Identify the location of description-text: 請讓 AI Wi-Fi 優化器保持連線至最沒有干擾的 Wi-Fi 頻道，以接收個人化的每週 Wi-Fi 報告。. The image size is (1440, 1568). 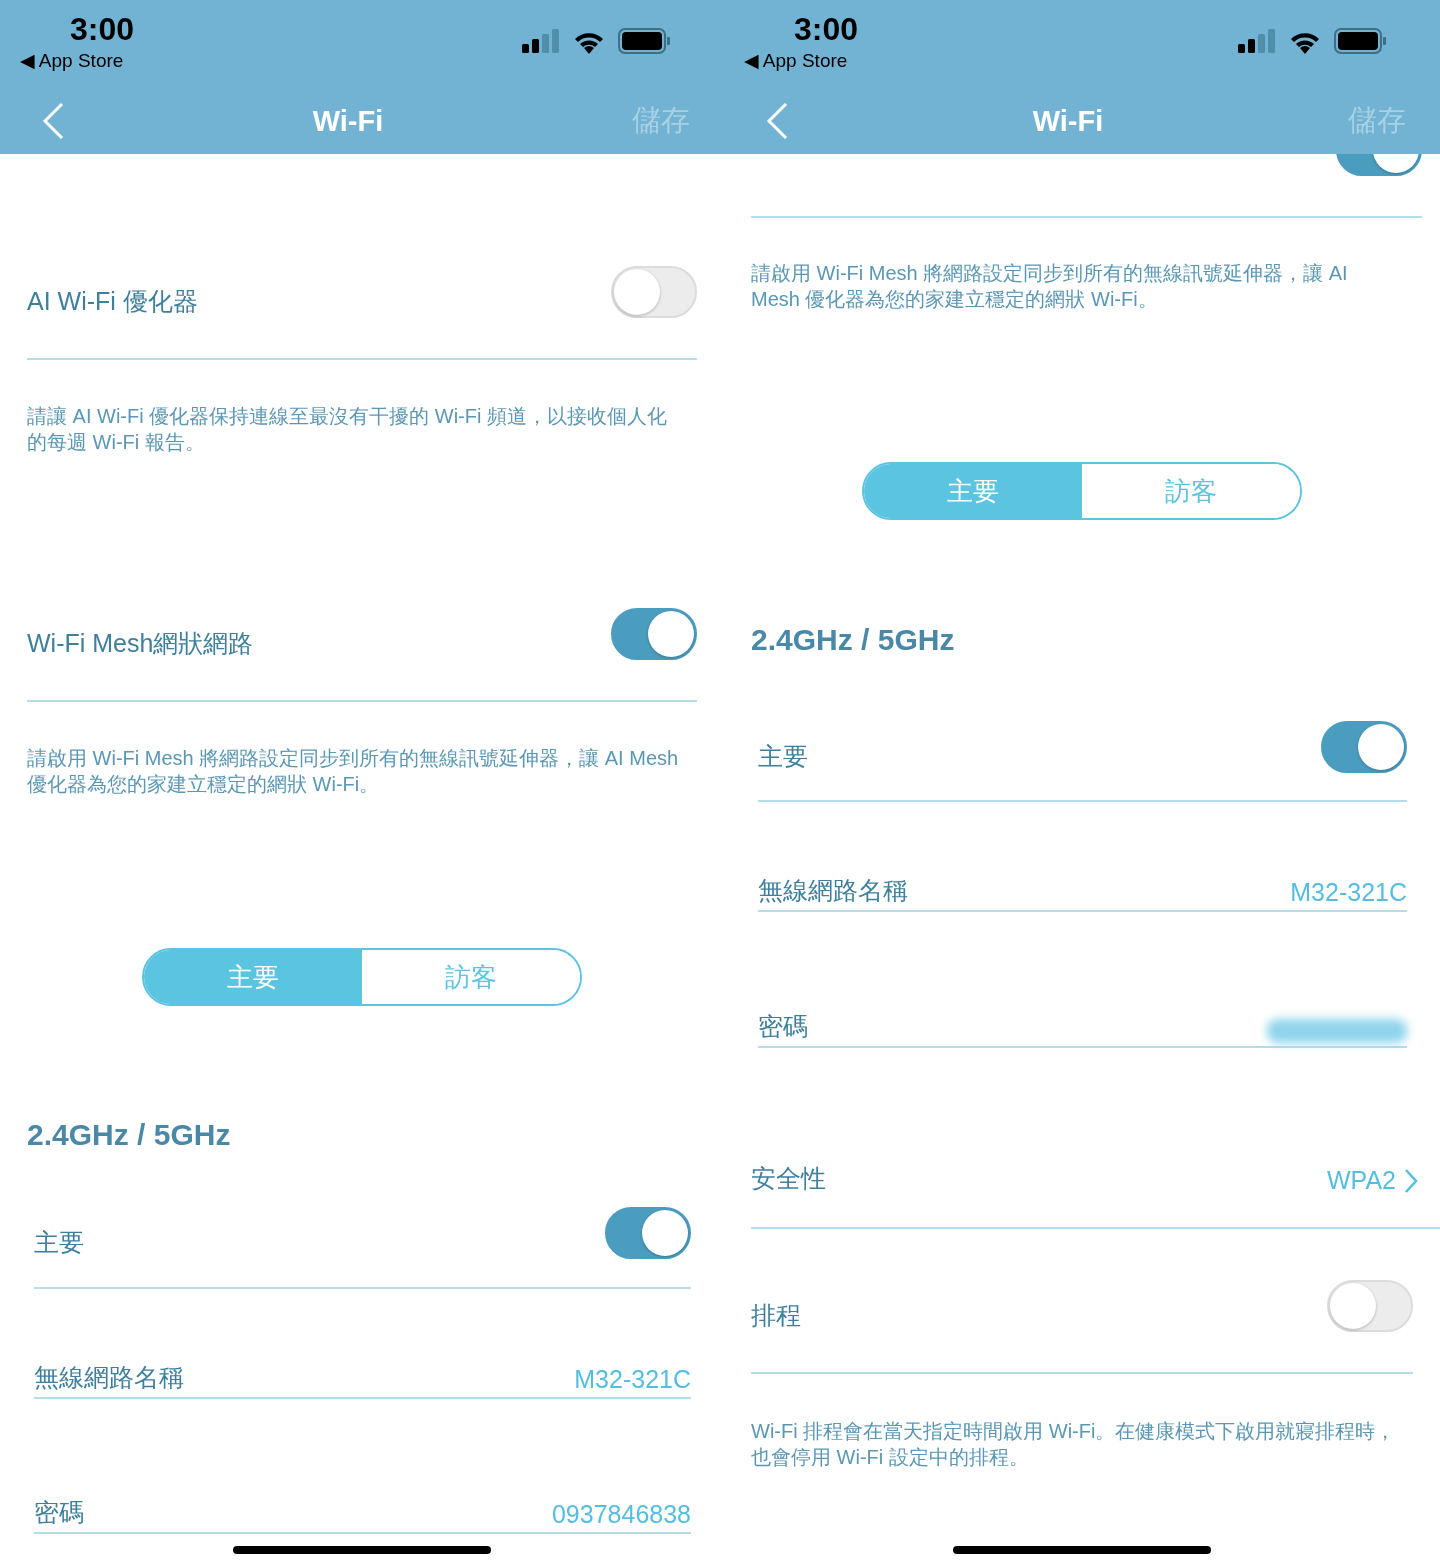
(347, 429).